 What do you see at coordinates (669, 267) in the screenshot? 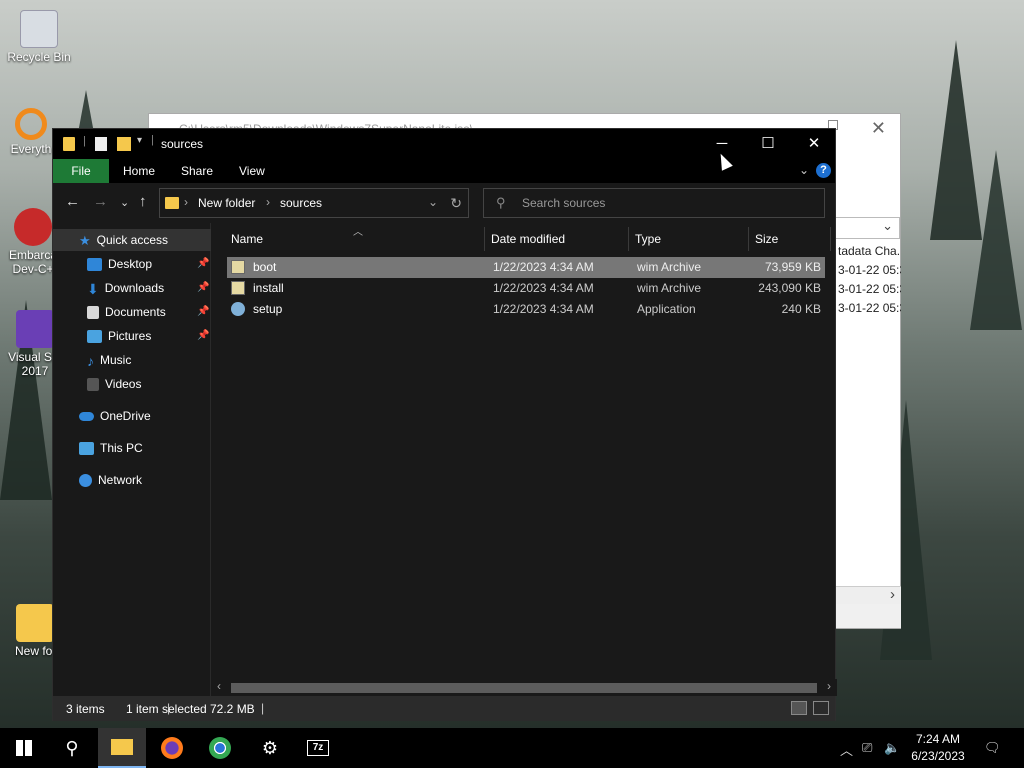
I see `file-type: wim Archive` at bounding box center [669, 267].